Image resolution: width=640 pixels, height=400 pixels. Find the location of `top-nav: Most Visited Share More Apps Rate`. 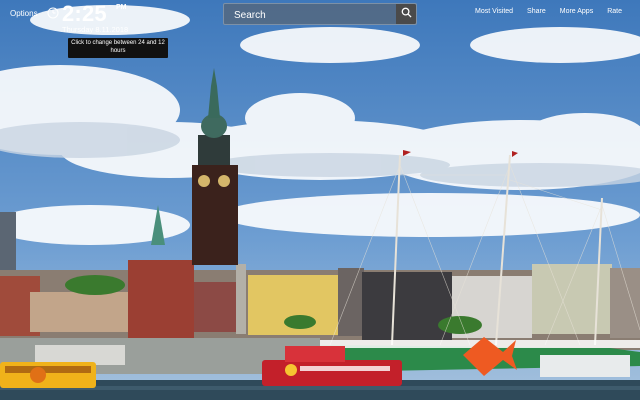

top-nav: Most Visited Share More Apps Rate is located at coordinates (548, 11).